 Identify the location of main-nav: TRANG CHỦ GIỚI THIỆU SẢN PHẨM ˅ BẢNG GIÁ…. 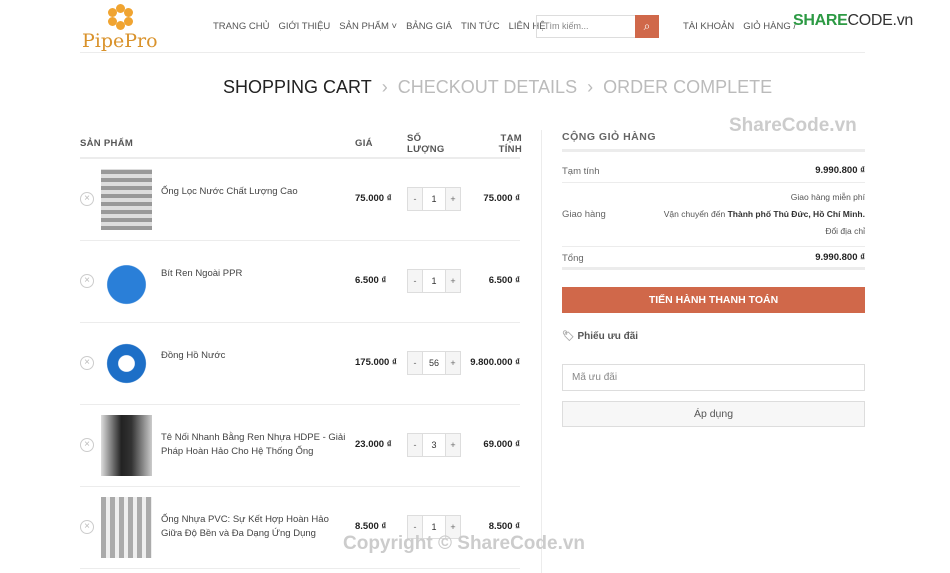
(379, 26).